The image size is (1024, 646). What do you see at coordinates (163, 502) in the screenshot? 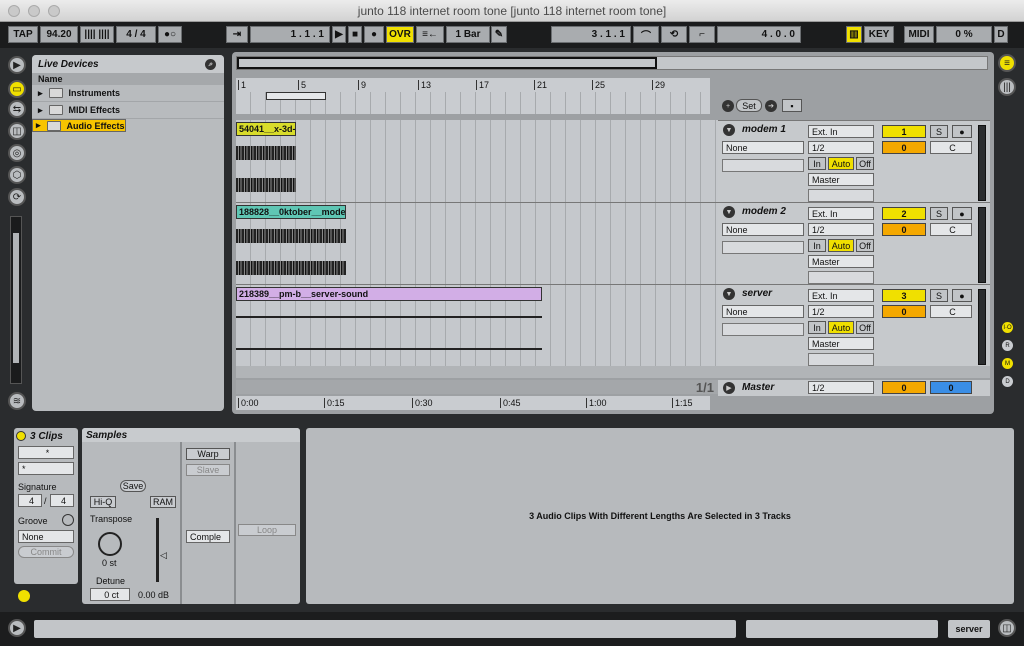
I see `ram-button: RAM` at bounding box center [163, 502].